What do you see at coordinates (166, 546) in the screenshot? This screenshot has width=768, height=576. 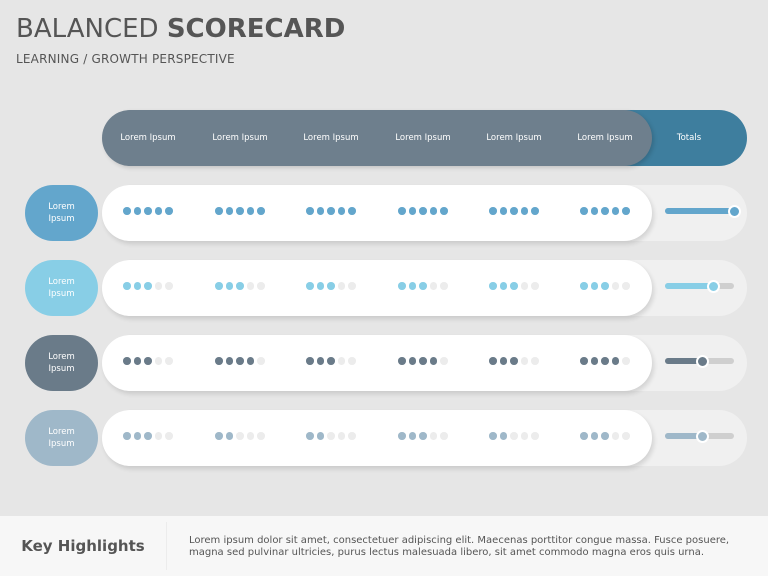 I see `footer-divider` at bounding box center [166, 546].